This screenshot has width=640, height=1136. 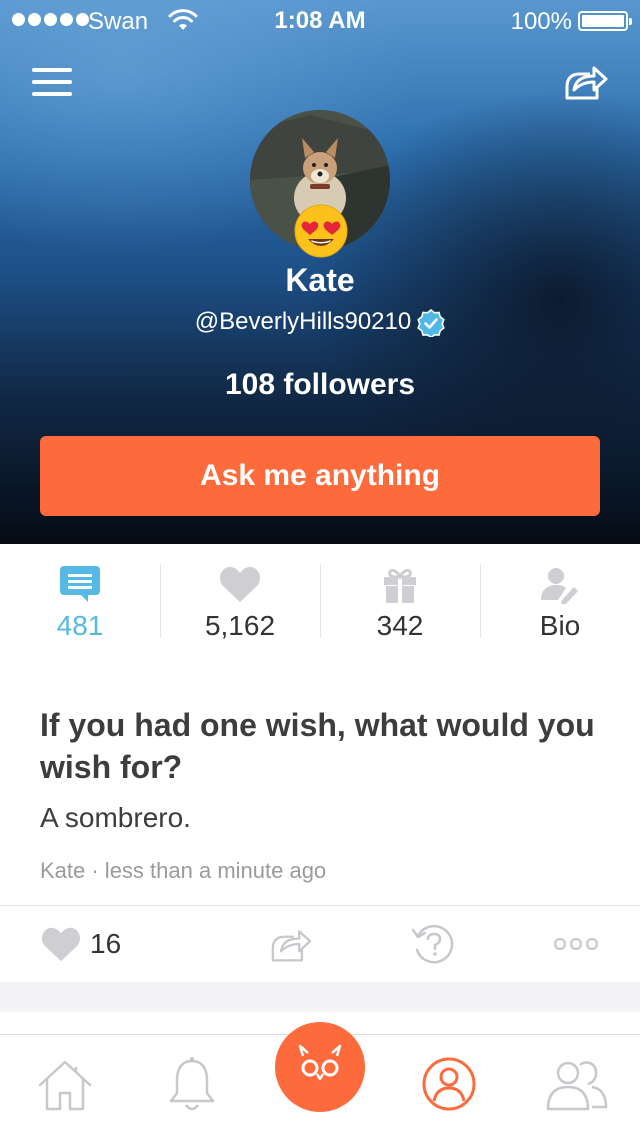 I want to click on stat-answers: 481, so click(x=80, y=603).